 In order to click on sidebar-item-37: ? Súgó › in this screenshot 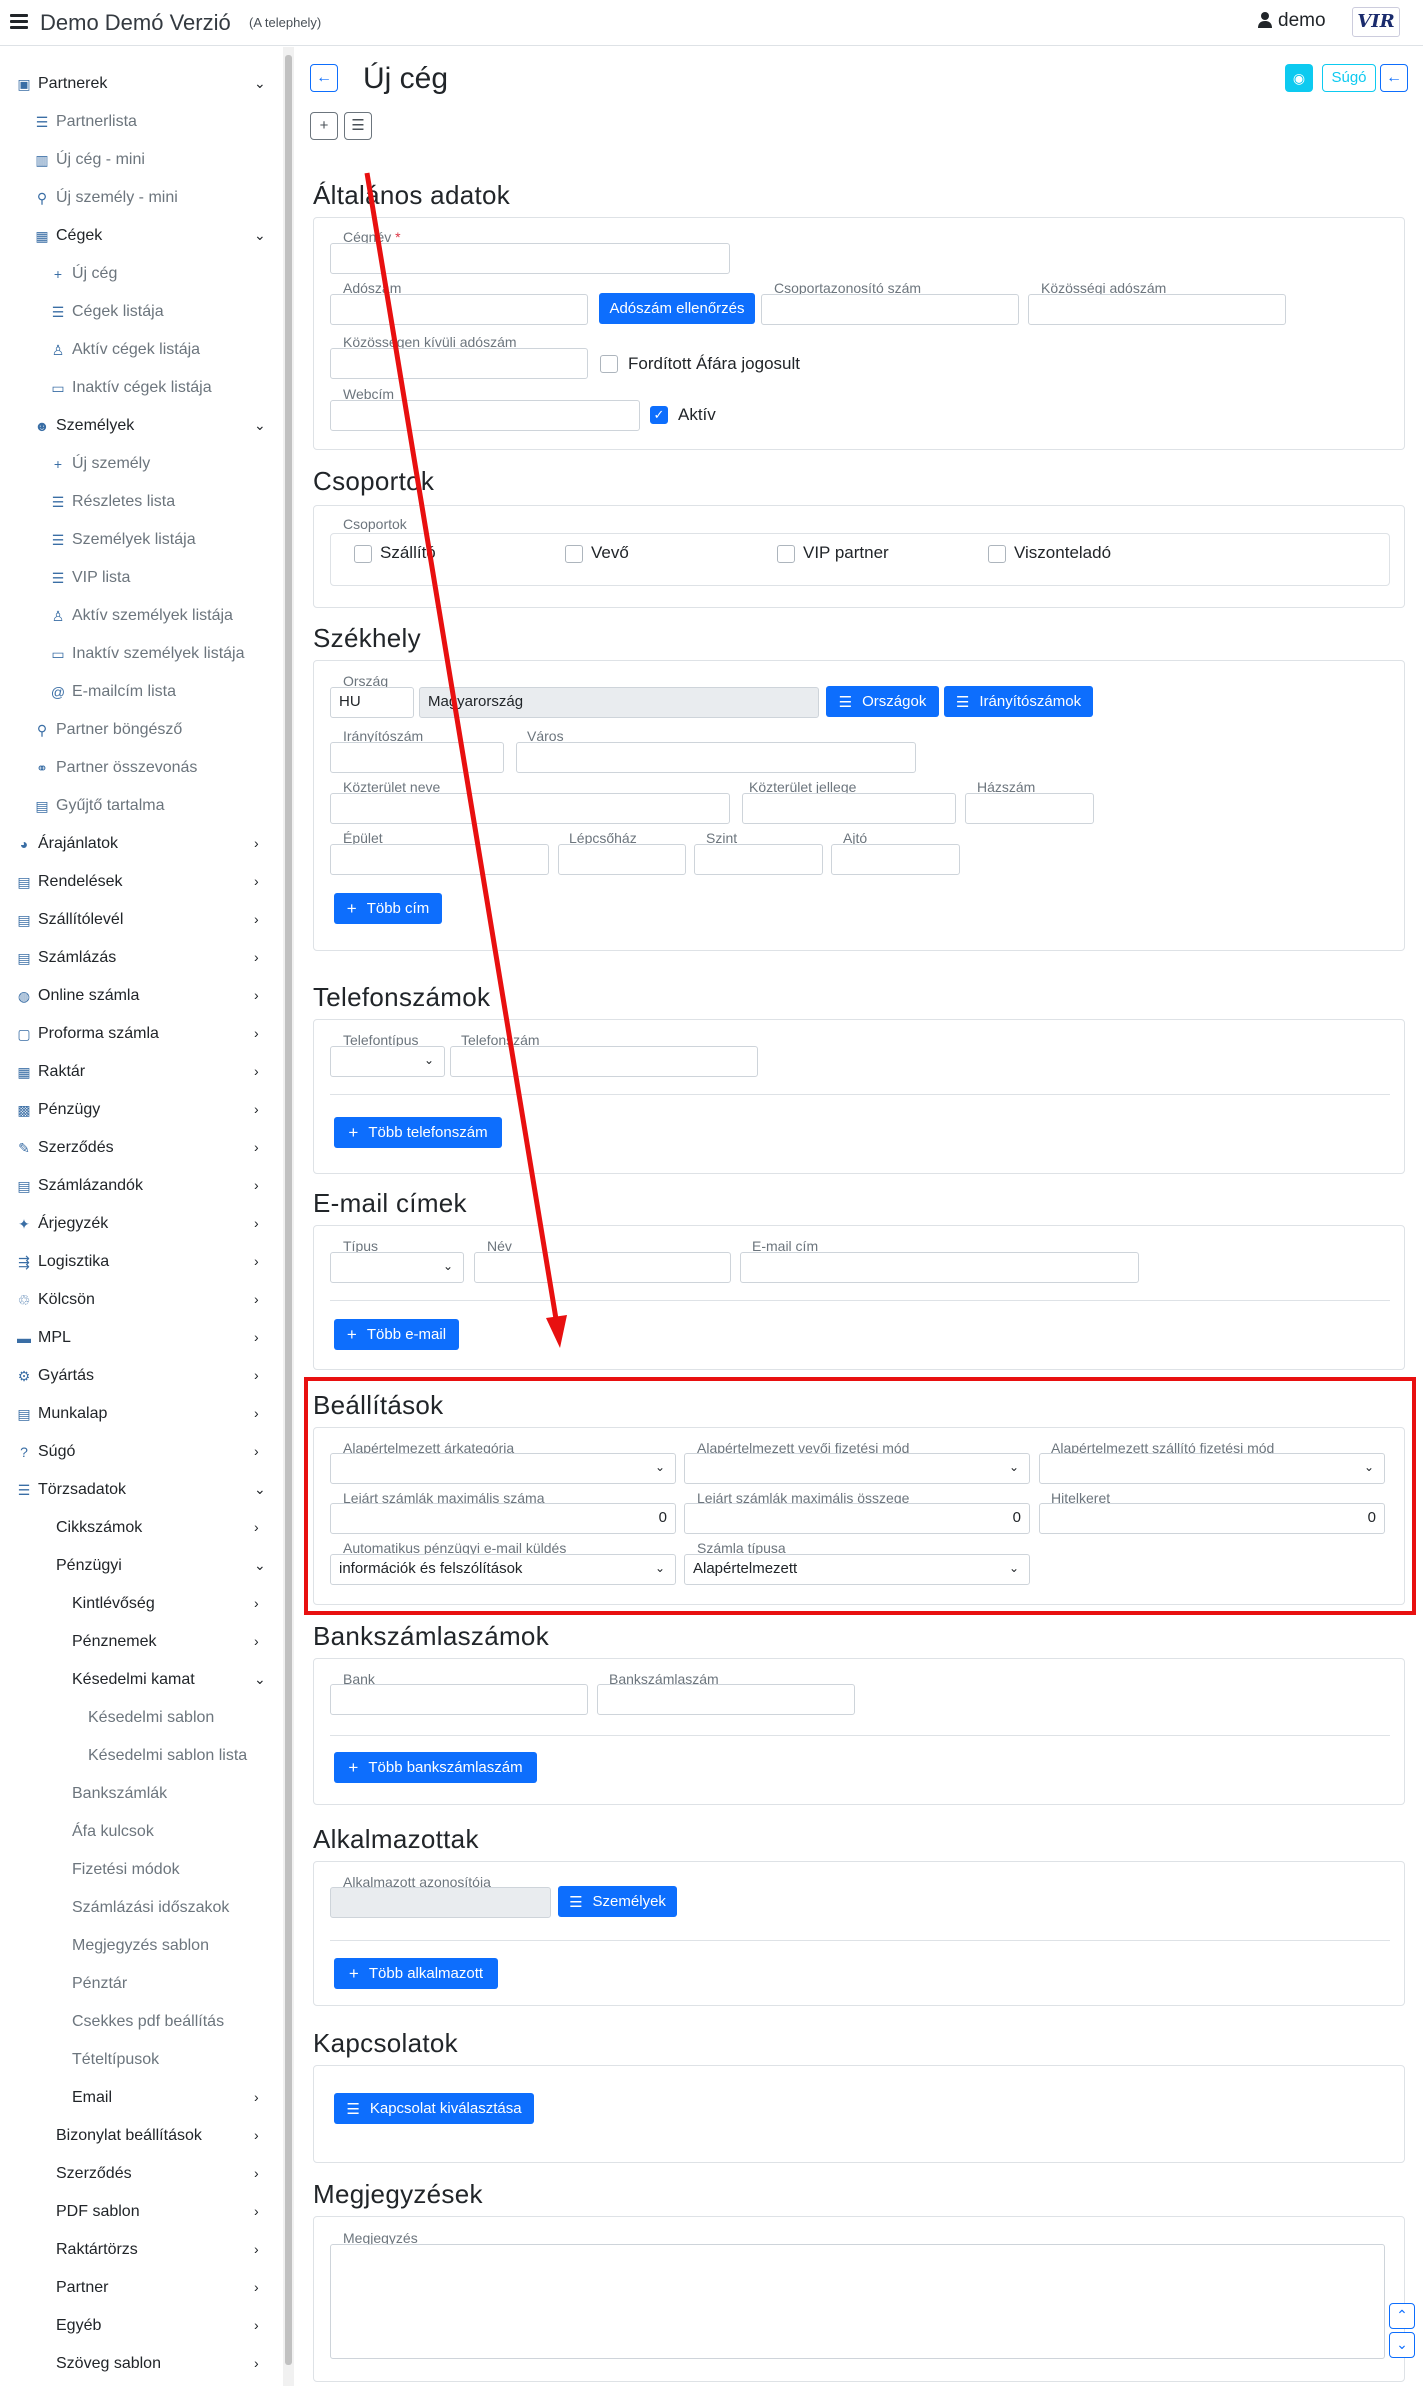, I will do `click(138, 1452)`.